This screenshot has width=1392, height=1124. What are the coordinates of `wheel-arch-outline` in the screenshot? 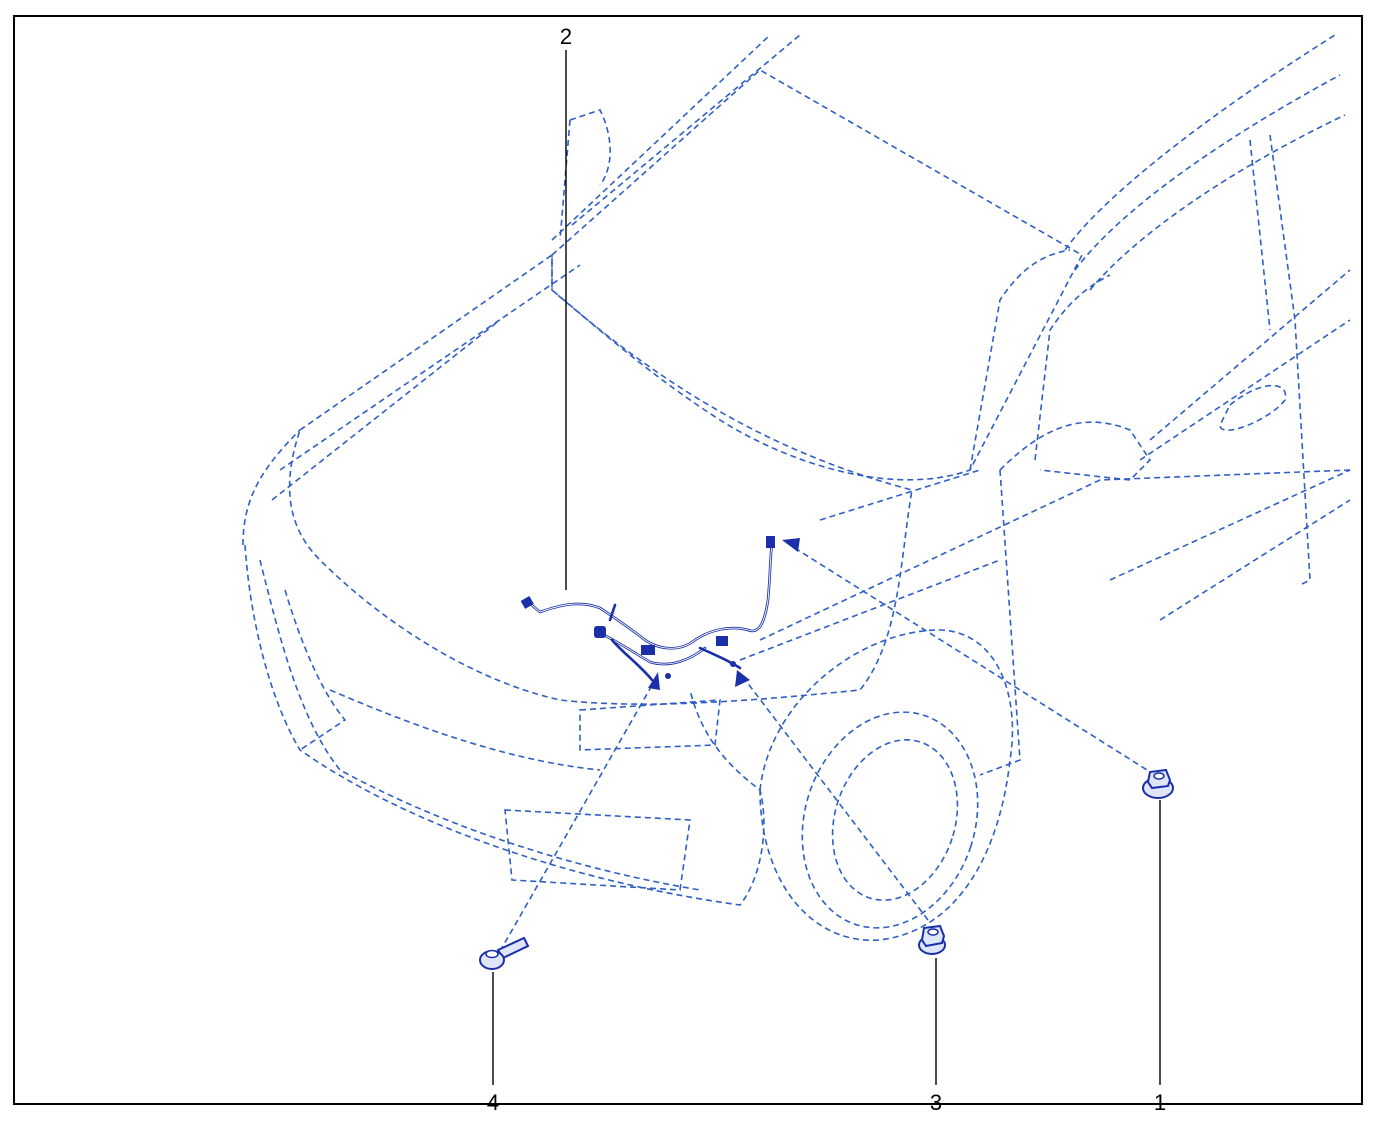 It's located at (886, 785).